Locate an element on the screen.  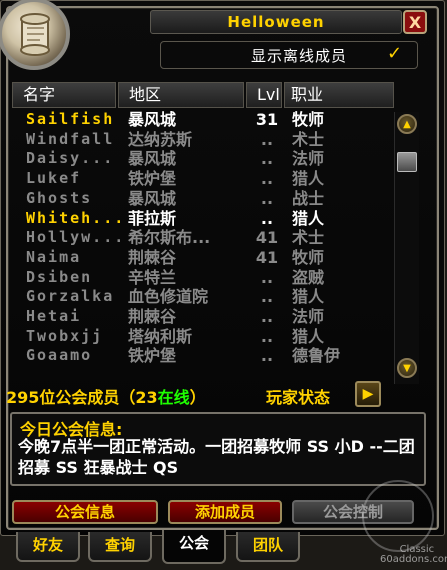
watermark-text: Classic 60addons.com is located at coordinates (413, 555).